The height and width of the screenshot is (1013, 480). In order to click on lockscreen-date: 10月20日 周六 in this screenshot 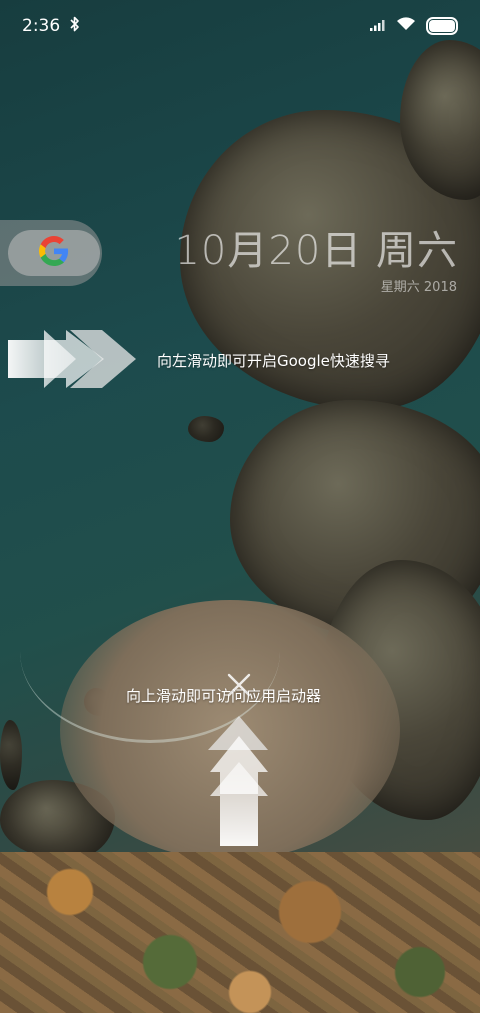, I will do `click(316, 251)`.